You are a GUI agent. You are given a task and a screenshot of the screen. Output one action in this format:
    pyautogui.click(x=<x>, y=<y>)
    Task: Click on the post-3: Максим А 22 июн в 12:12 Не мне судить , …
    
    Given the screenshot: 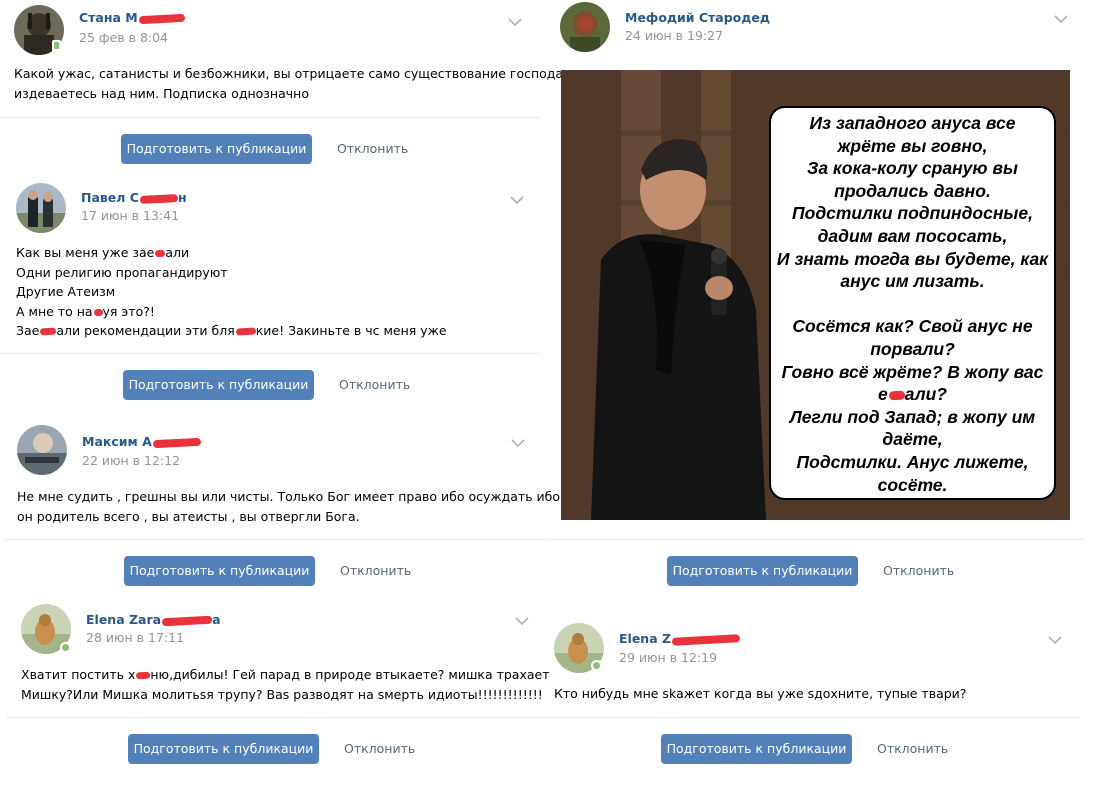 What is the action you would take?
    pyautogui.click(x=280, y=495)
    